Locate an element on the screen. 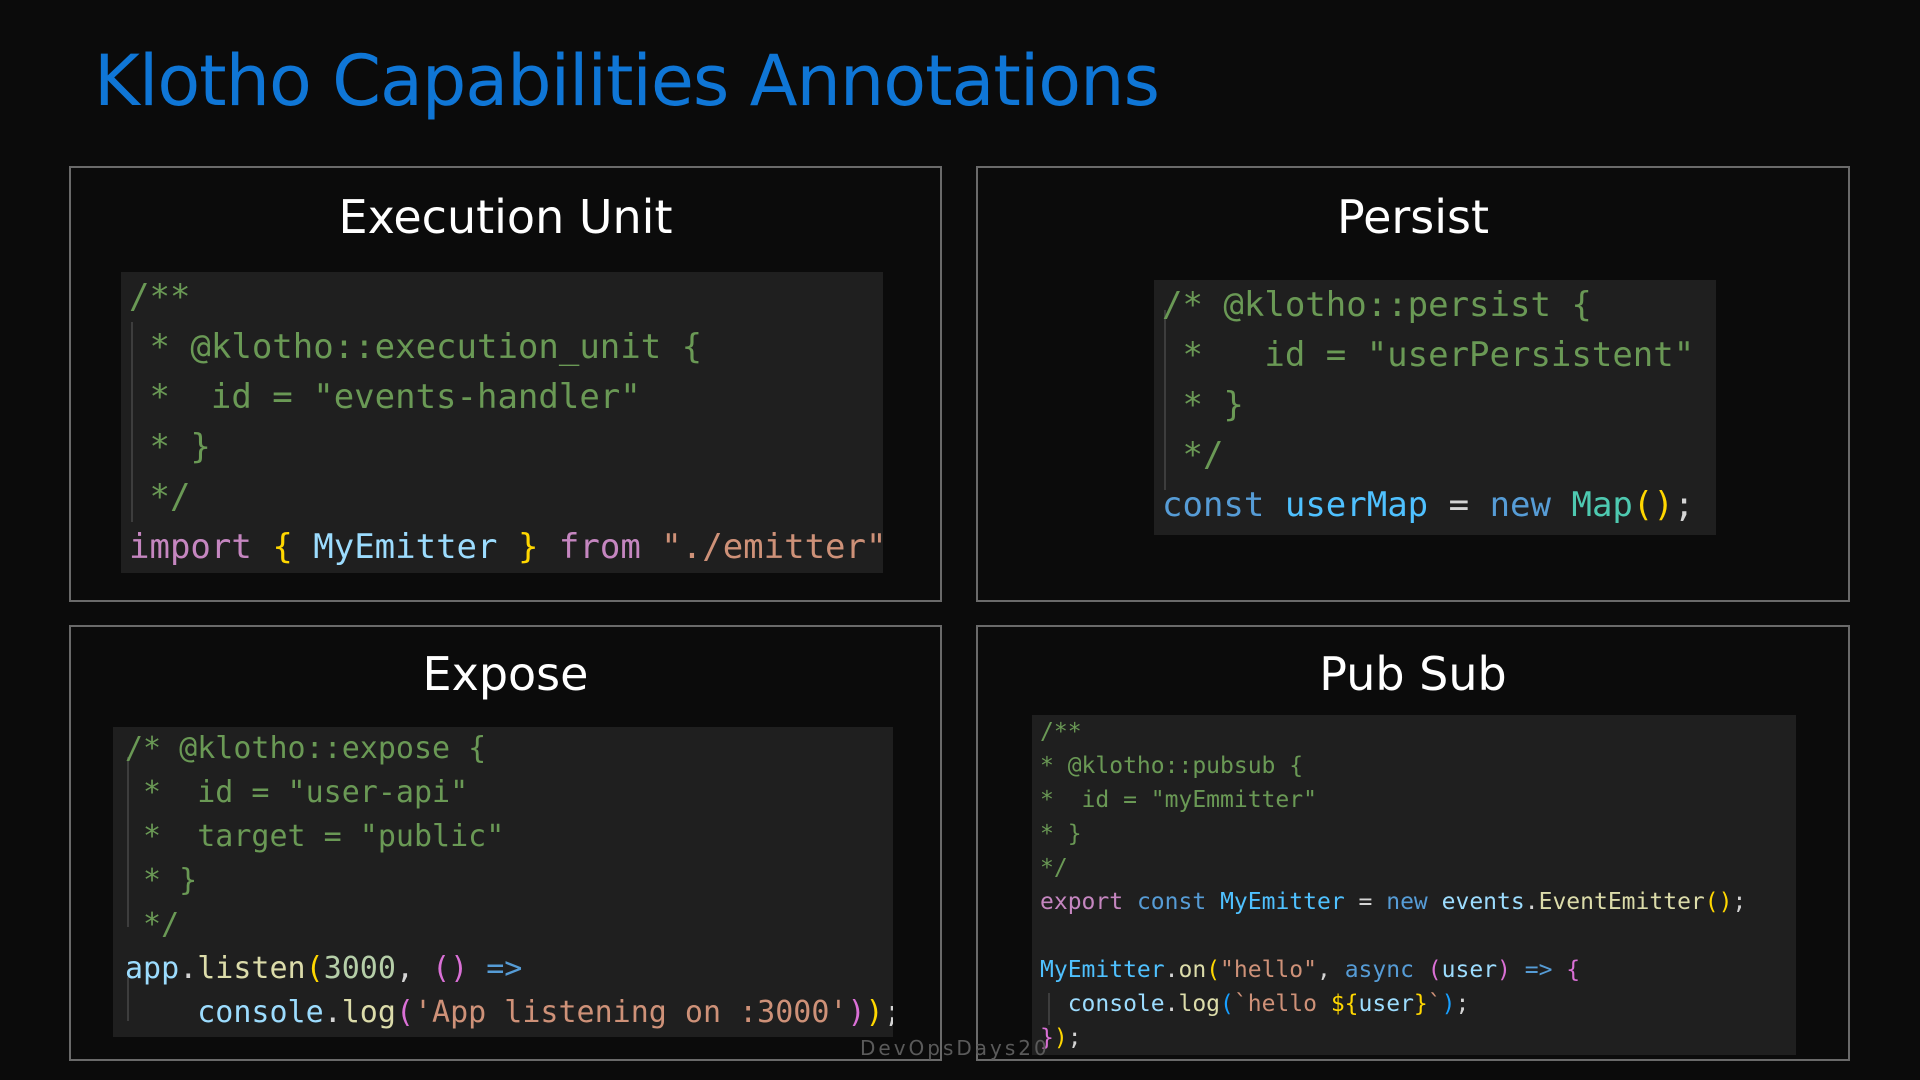 This screenshot has width=1920, height=1080. code-token: , is located at coordinates (1330, 970).